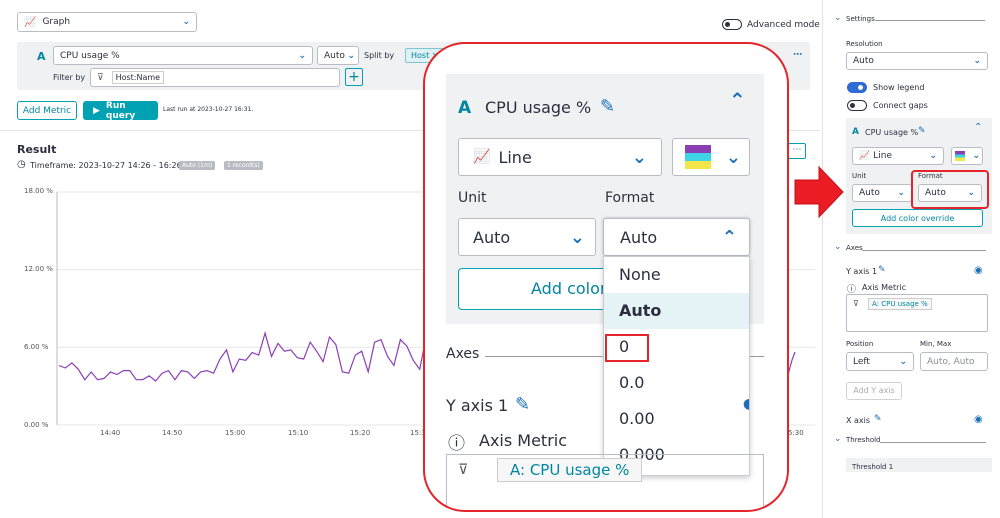 This screenshot has height=518, width=1000. I want to click on x-tick: 15:00, so click(235, 433).